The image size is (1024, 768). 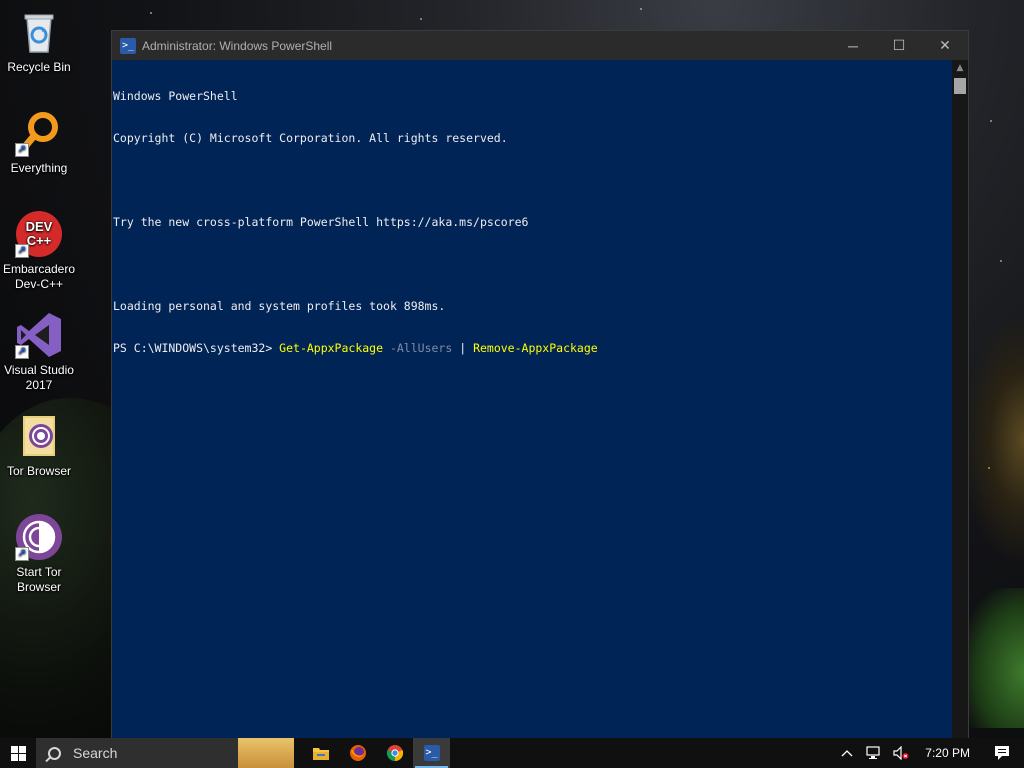 I want to click on taskbar-firefox, so click(x=357, y=753).